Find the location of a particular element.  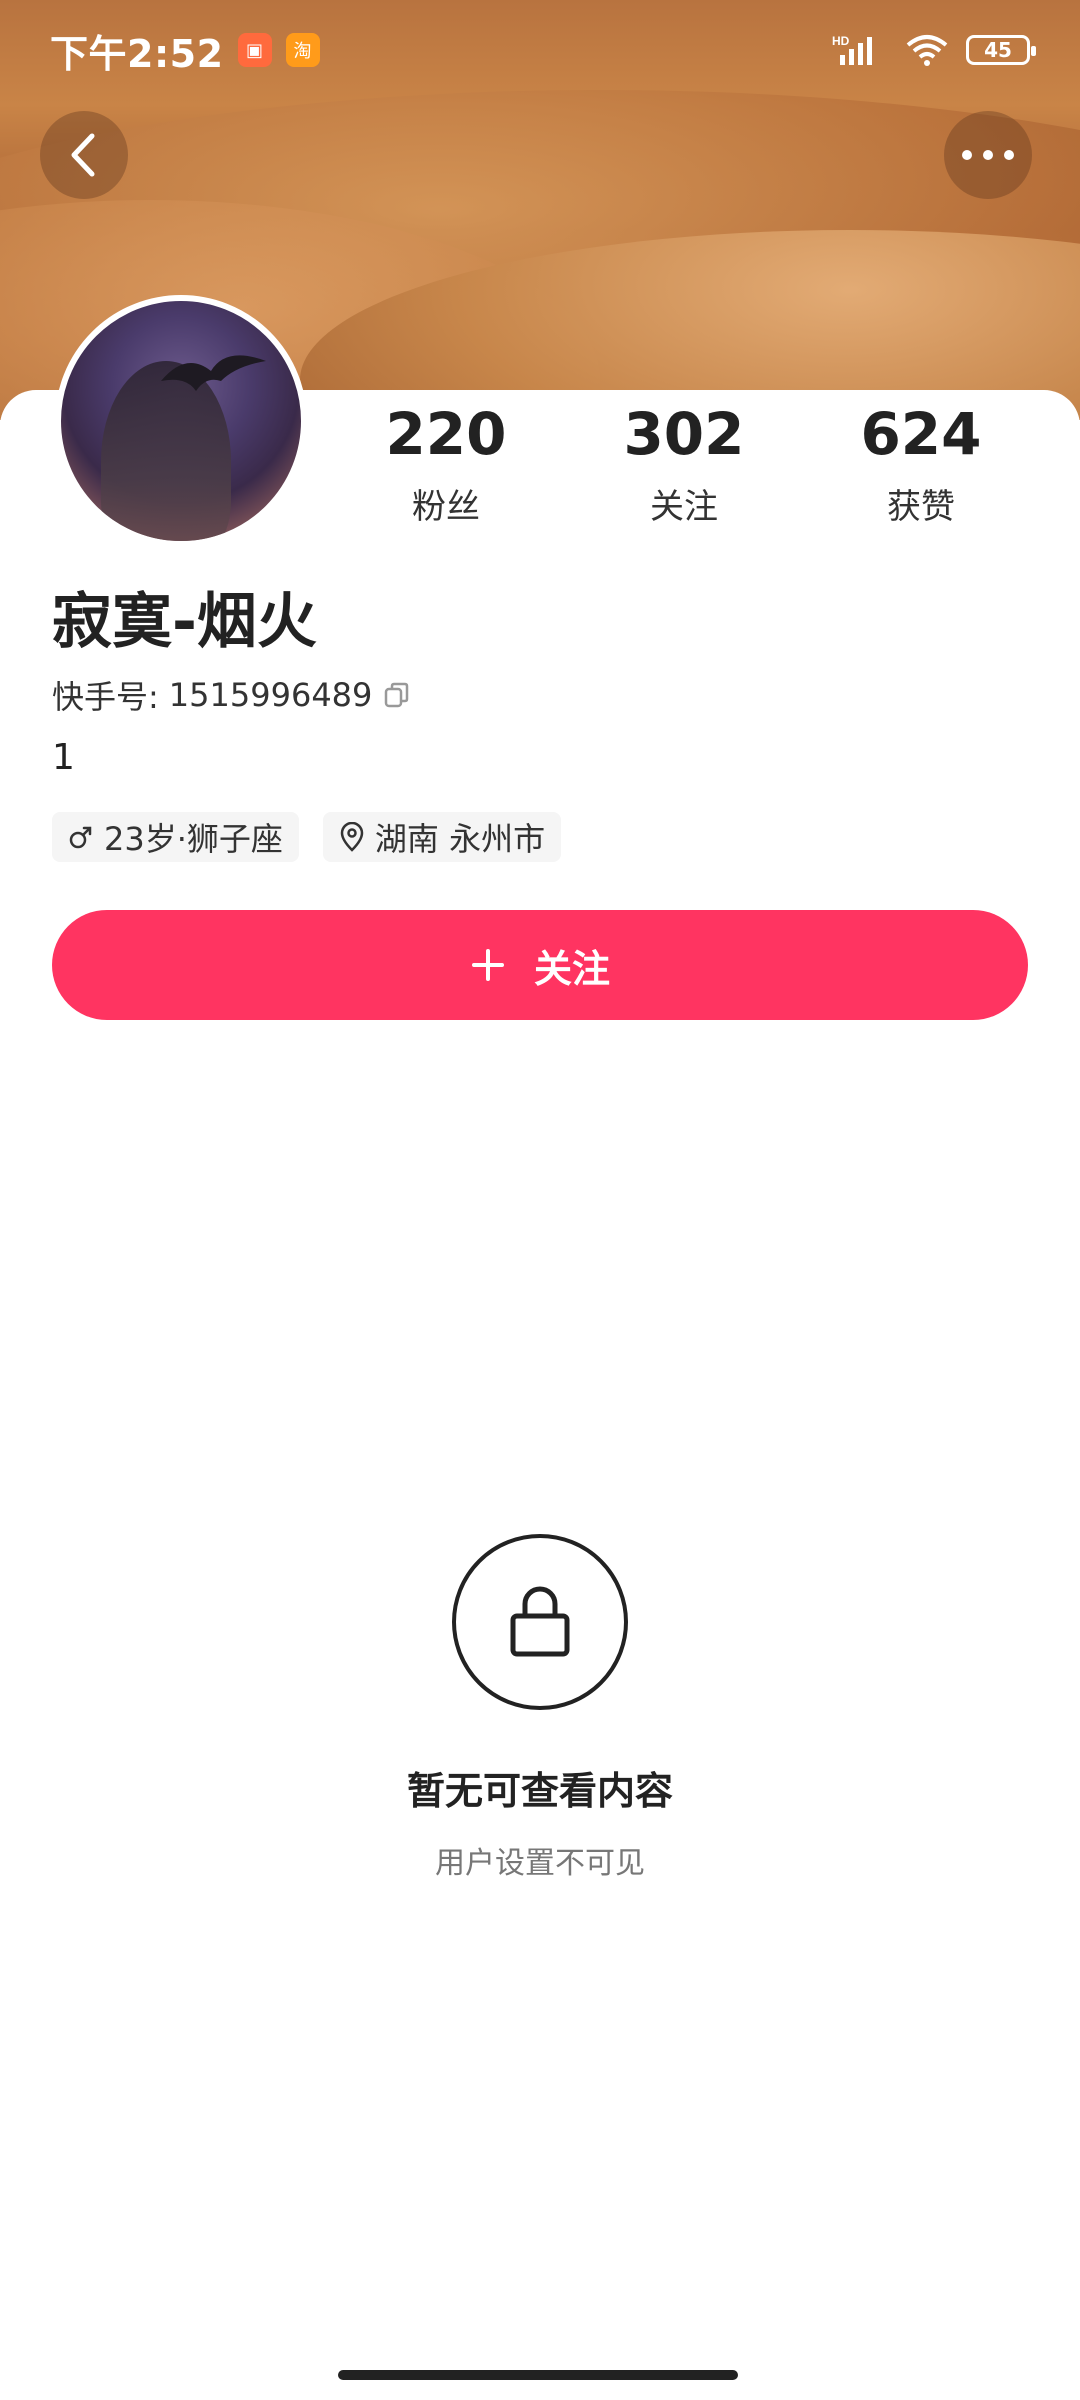

location-text: 湖南 永州市 is located at coordinates (460, 839).